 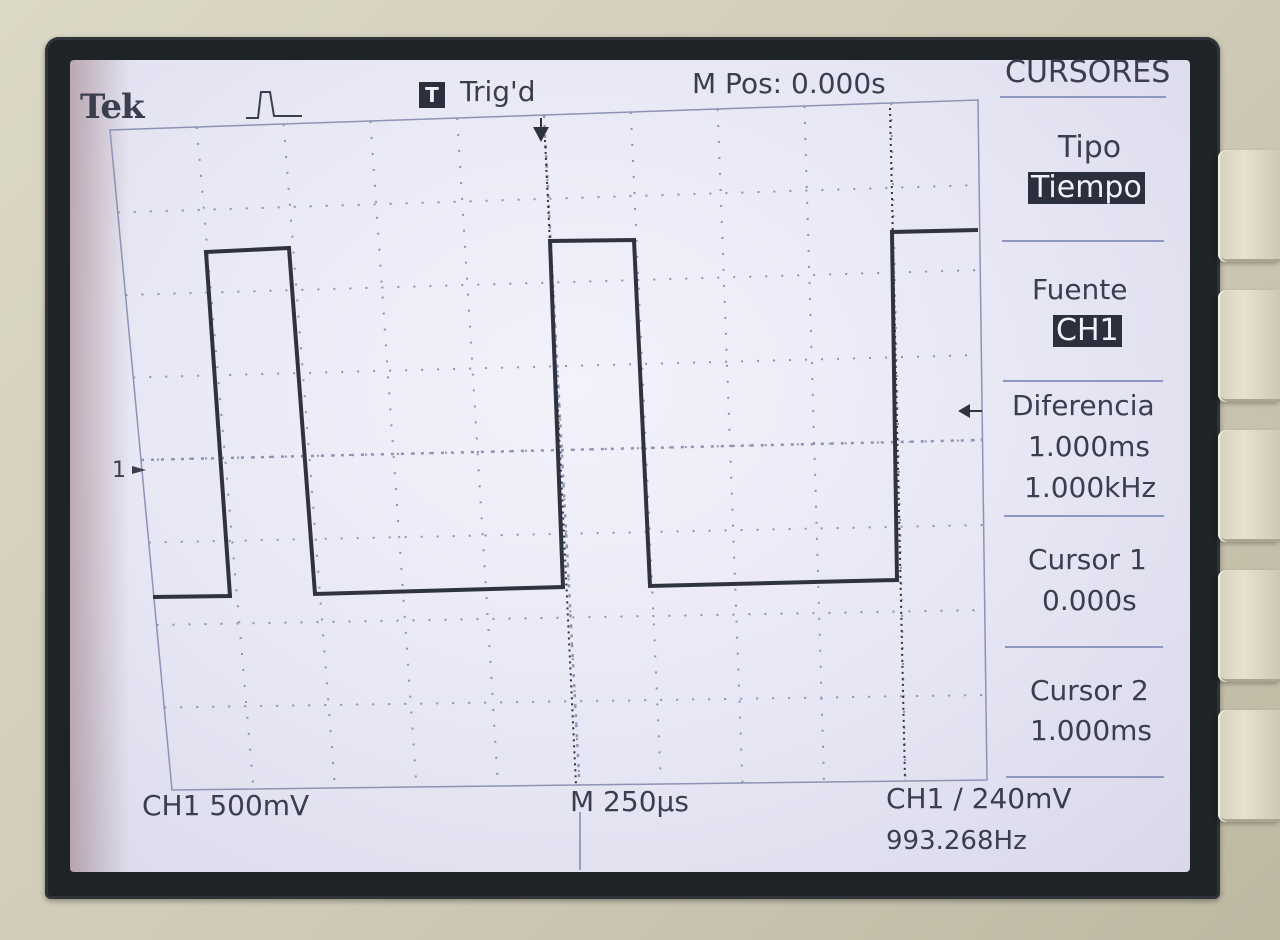 What do you see at coordinates (1083, 405) in the screenshot?
I see `diferencia-label: Diferencia` at bounding box center [1083, 405].